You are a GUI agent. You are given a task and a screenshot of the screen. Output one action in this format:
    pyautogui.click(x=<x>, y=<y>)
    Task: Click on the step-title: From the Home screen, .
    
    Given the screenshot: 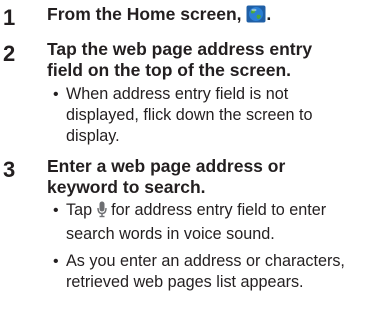 What is the action you would take?
    pyautogui.click(x=207, y=16)
    